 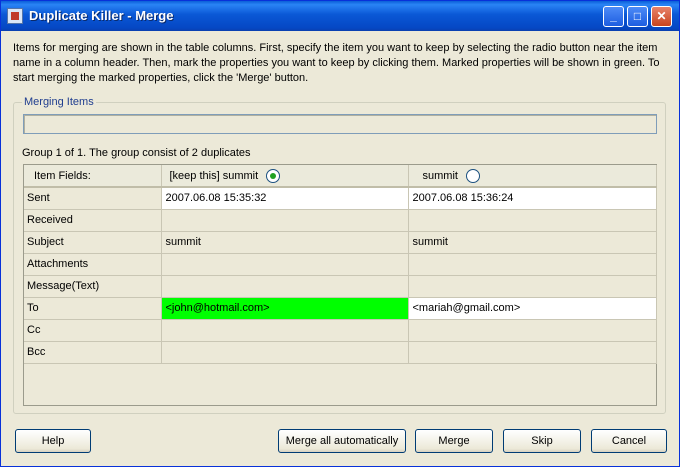 What do you see at coordinates (93, 264) in the screenshot?
I see `field-name: Attachments` at bounding box center [93, 264].